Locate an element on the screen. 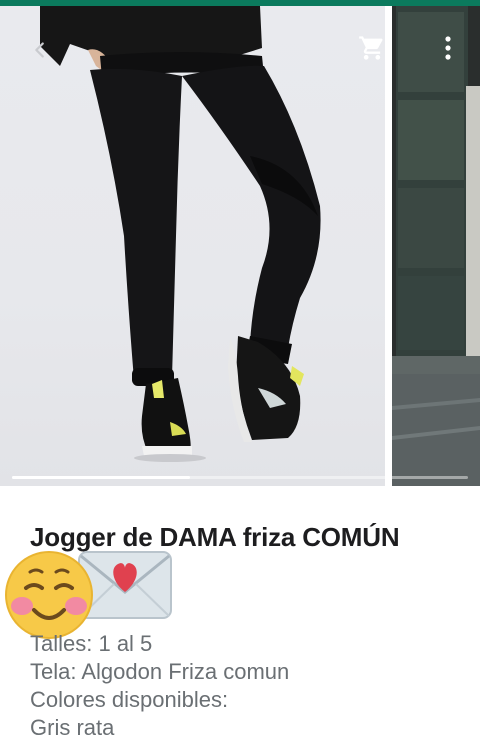  more-options-button is located at coordinates (448, 48).